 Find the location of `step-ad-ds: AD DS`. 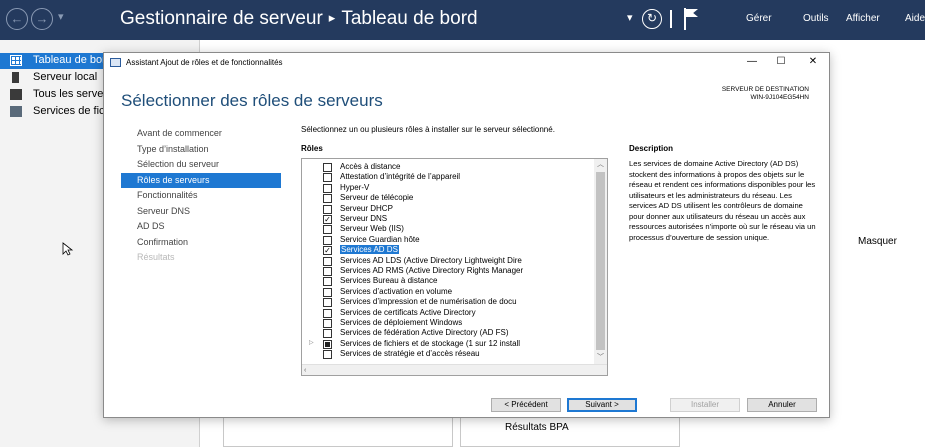

step-ad-ds: AD DS is located at coordinates (201, 226).